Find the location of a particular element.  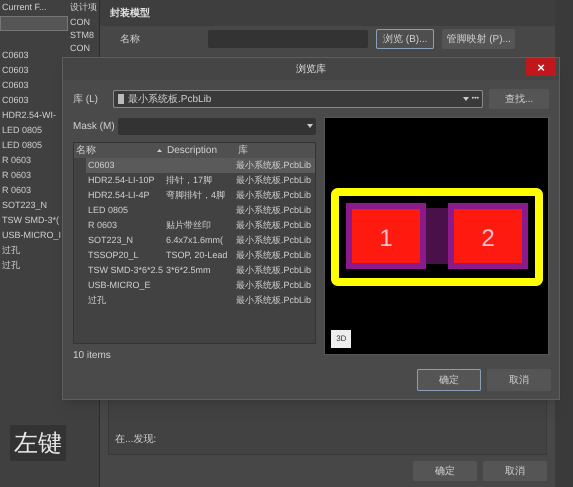

table-cell: TSW SMD-3*6*2.5 is located at coordinates (126, 270).